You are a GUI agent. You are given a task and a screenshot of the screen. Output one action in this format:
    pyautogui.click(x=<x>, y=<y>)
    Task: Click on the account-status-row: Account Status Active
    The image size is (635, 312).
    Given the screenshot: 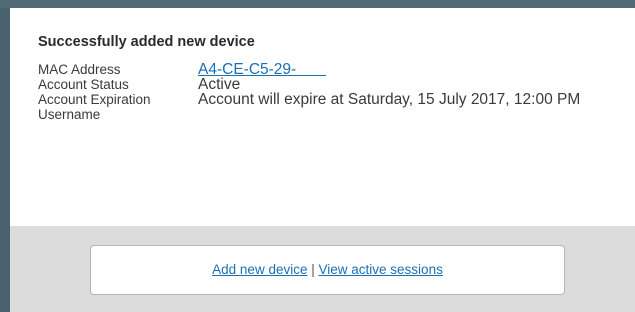 What is the action you would take?
    pyautogui.click(x=309, y=84)
    